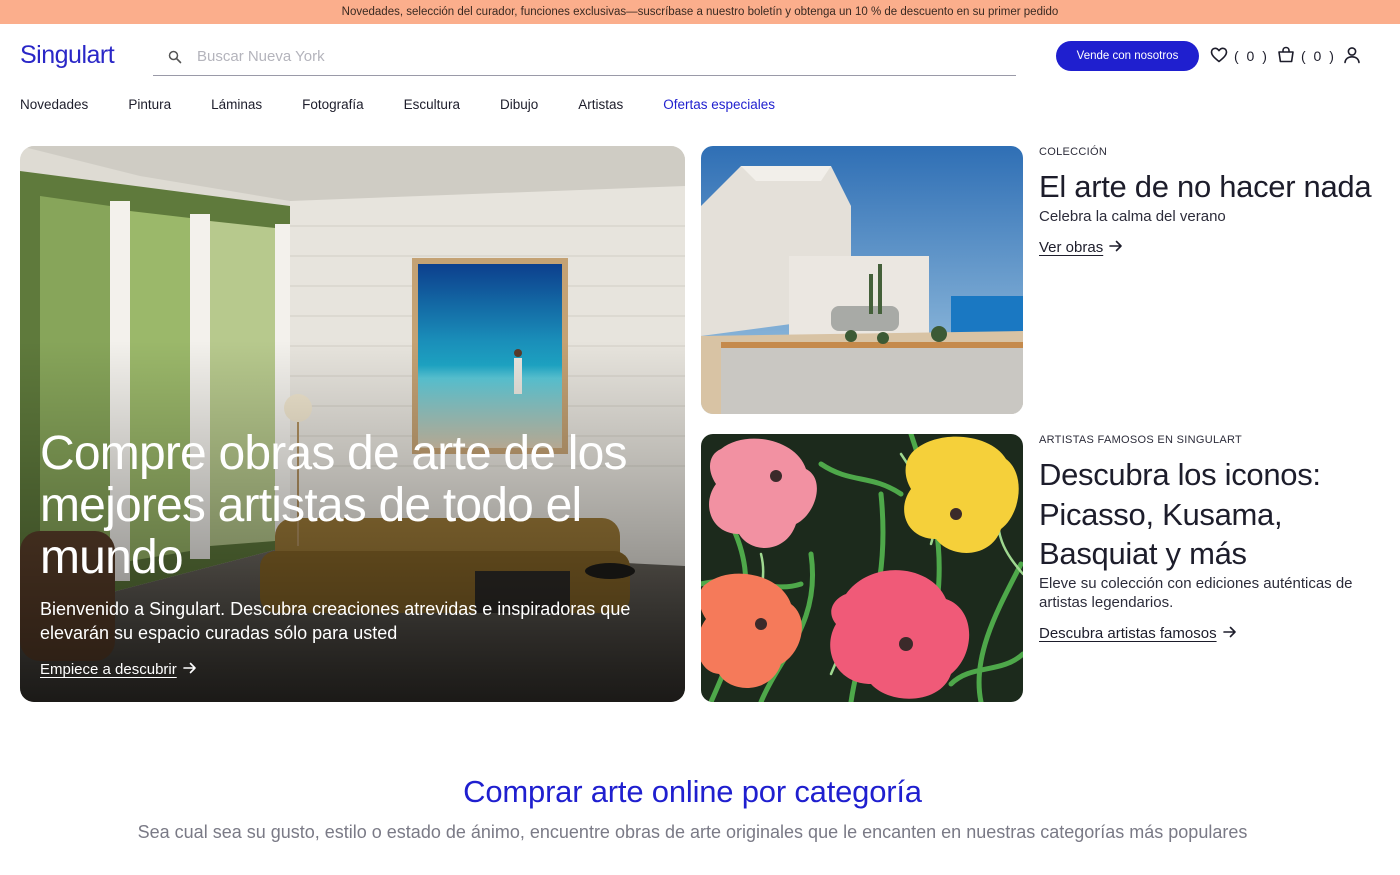 This screenshot has width=1400, height=875. I want to click on bag-icon, so click(1286, 56).